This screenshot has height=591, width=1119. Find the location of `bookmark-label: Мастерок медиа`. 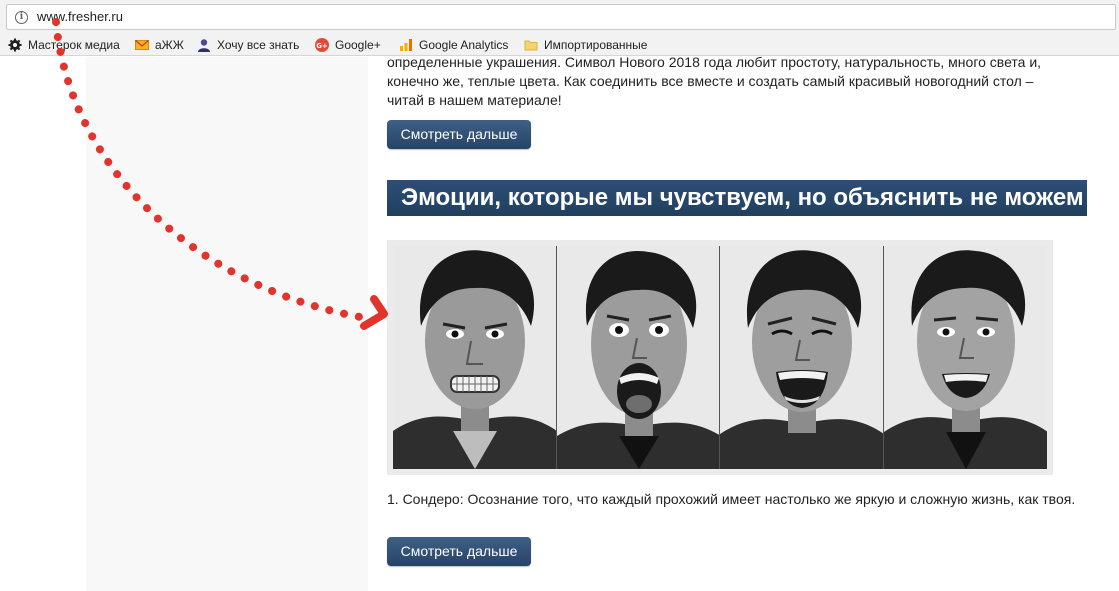

bookmark-label: Мастерок медиа is located at coordinates (74, 45).